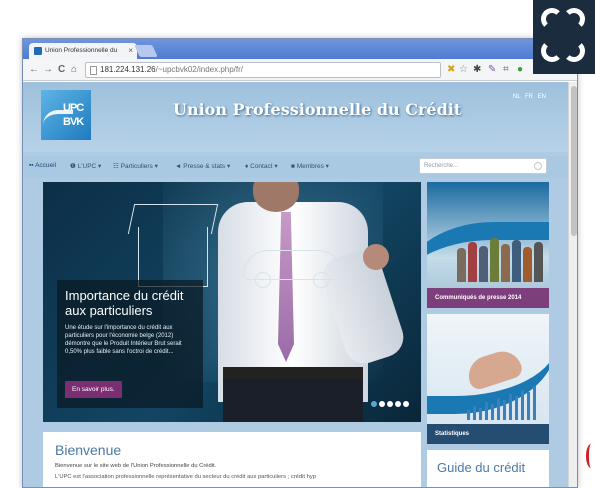  What do you see at coordinates (85, 166) in the screenshot?
I see `menu-item-lupc: ❶ L'UPC ▾` at bounding box center [85, 166].